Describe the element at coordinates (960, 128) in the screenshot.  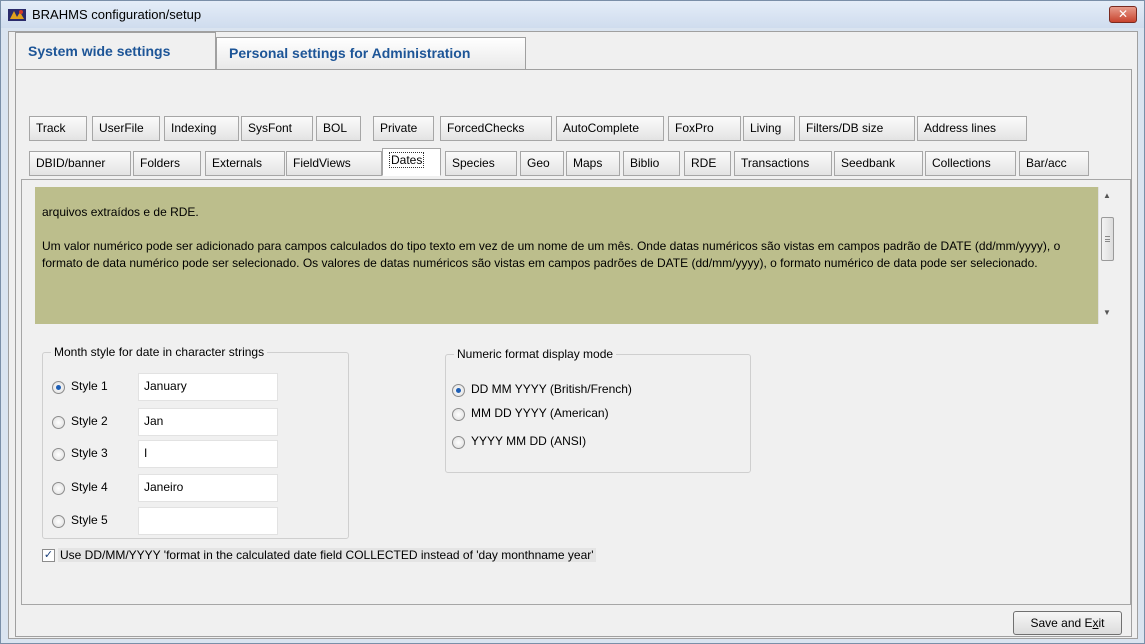
I see `sub-tab-label: Address lines` at that location.